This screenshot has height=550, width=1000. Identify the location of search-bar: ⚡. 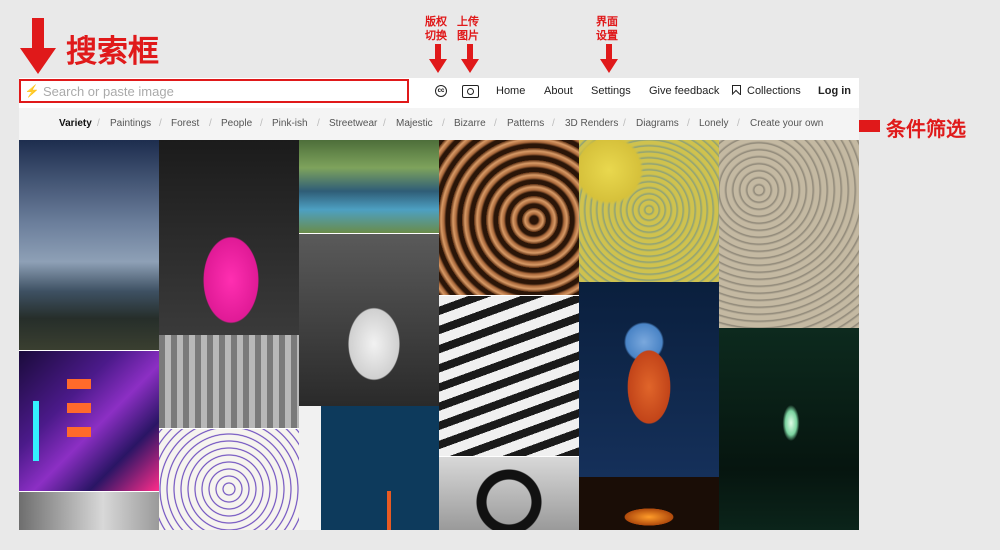
(214, 91).